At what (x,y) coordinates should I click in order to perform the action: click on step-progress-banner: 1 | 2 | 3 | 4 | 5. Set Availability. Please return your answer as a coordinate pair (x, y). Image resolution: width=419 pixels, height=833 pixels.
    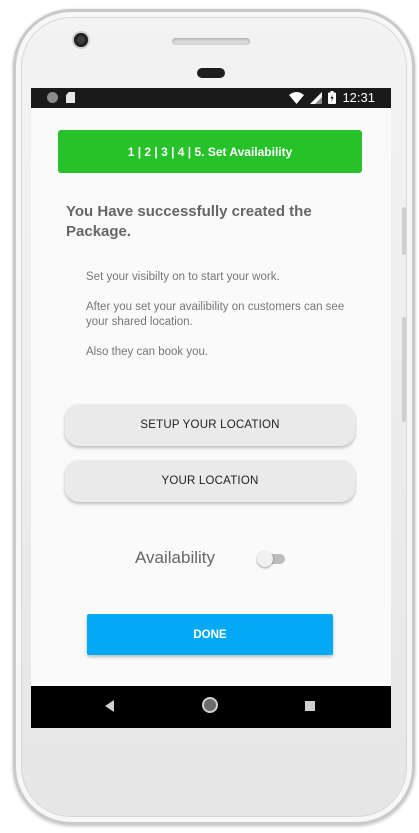
    Looking at the image, I should click on (210, 151).